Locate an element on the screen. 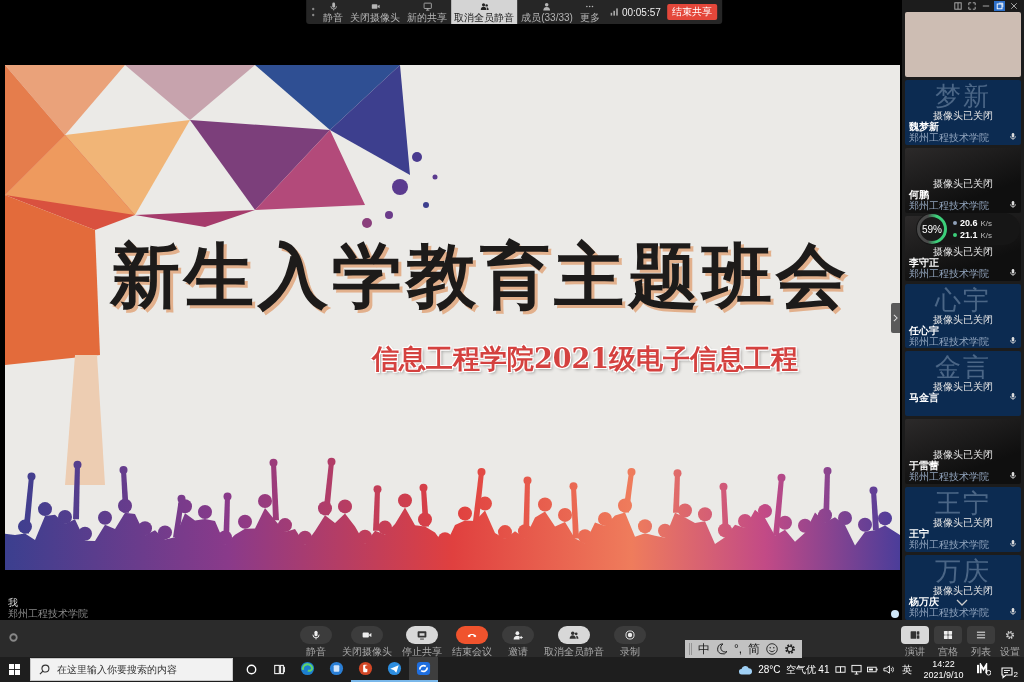  chevron-right-icon is located at coordinates (895, 318).